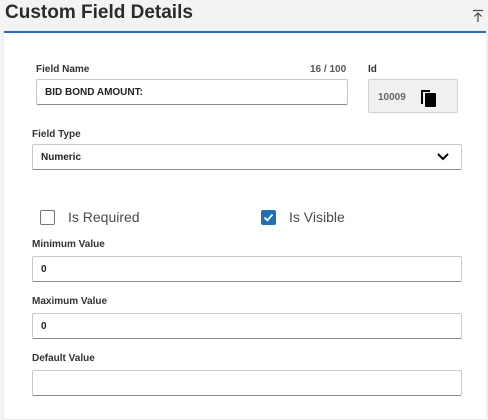  I want to click on is-visible-checkbox, so click(268, 217).